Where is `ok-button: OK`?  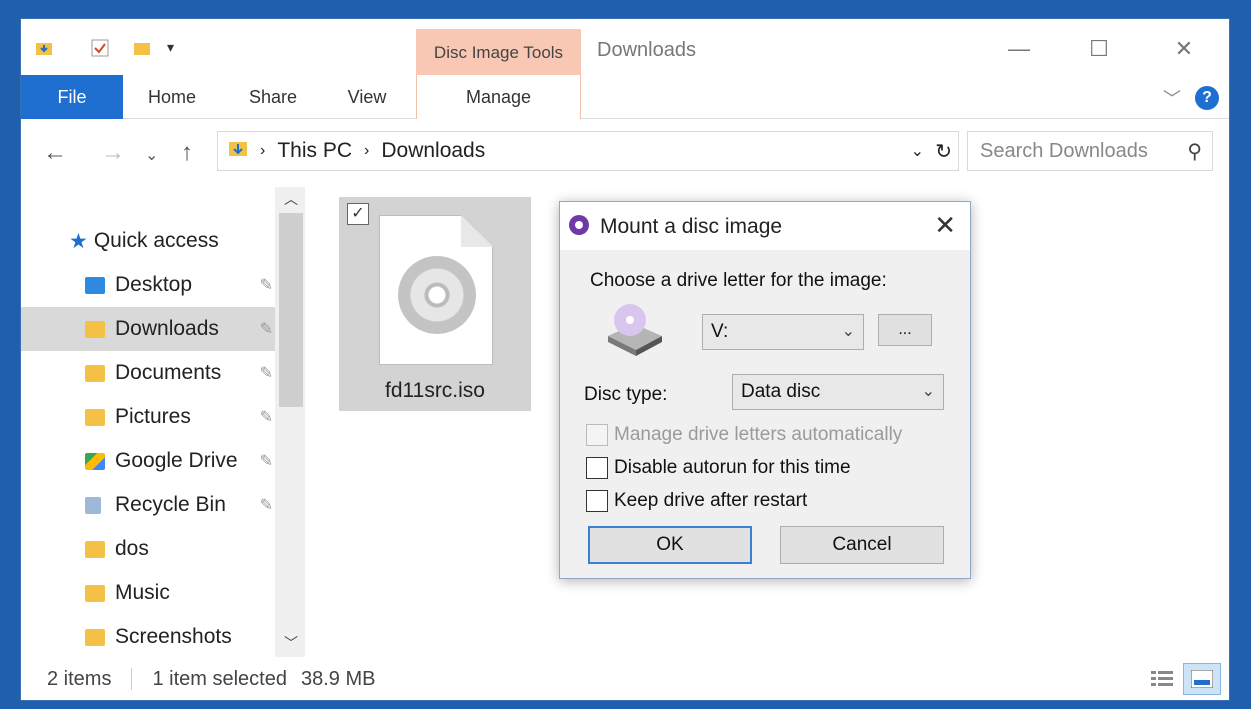 ok-button: OK is located at coordinates (670, 545).